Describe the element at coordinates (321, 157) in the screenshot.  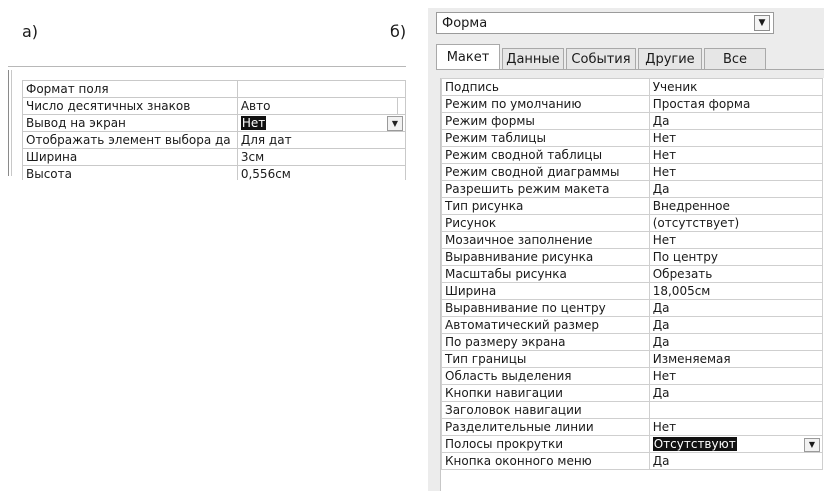
I see `property-value: 3см` at that location.